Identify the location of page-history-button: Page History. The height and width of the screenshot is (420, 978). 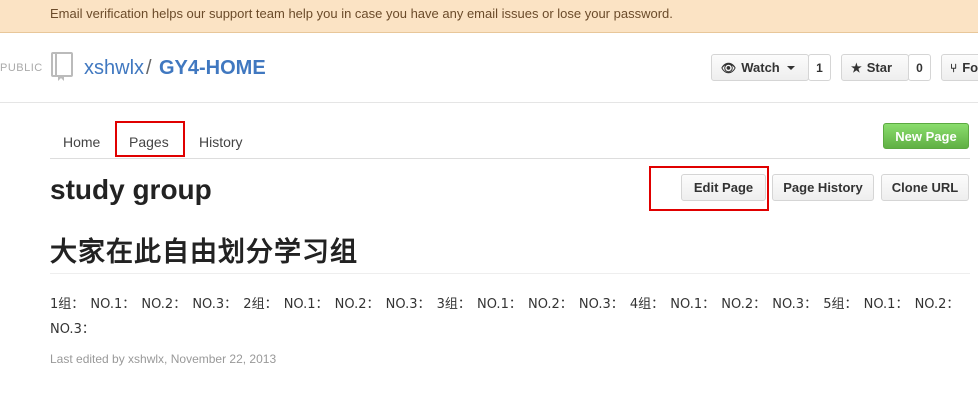
(823, 187).